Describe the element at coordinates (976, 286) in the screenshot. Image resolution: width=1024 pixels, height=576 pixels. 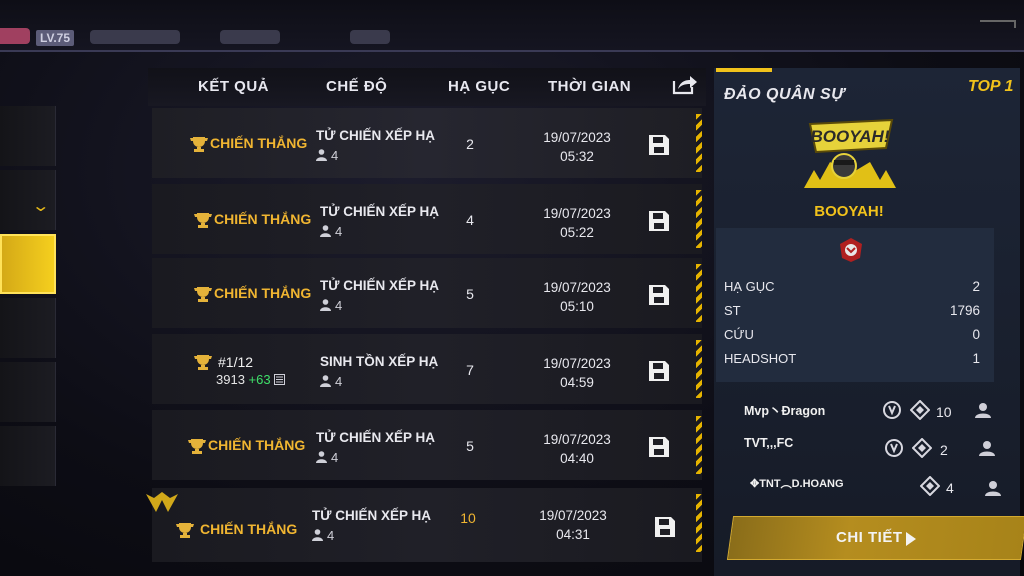
I see `stat-kills-value: 2` at that location.